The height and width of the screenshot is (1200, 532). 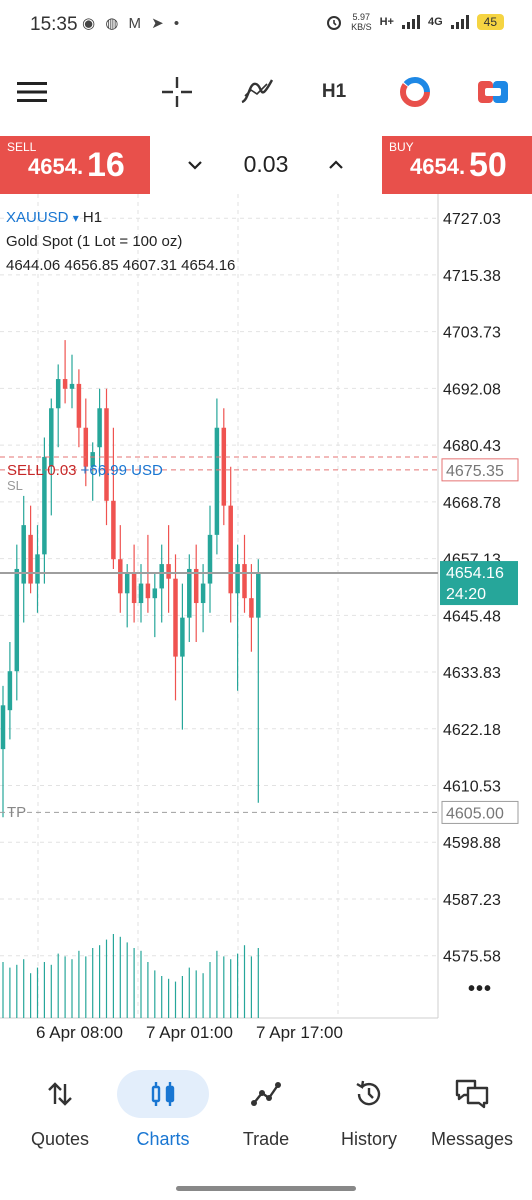 What do you see at coordinates (472, 616) in the screenshot?
I see `y-axis-tick-label: 4645.48` at bounding box center [472, 616].